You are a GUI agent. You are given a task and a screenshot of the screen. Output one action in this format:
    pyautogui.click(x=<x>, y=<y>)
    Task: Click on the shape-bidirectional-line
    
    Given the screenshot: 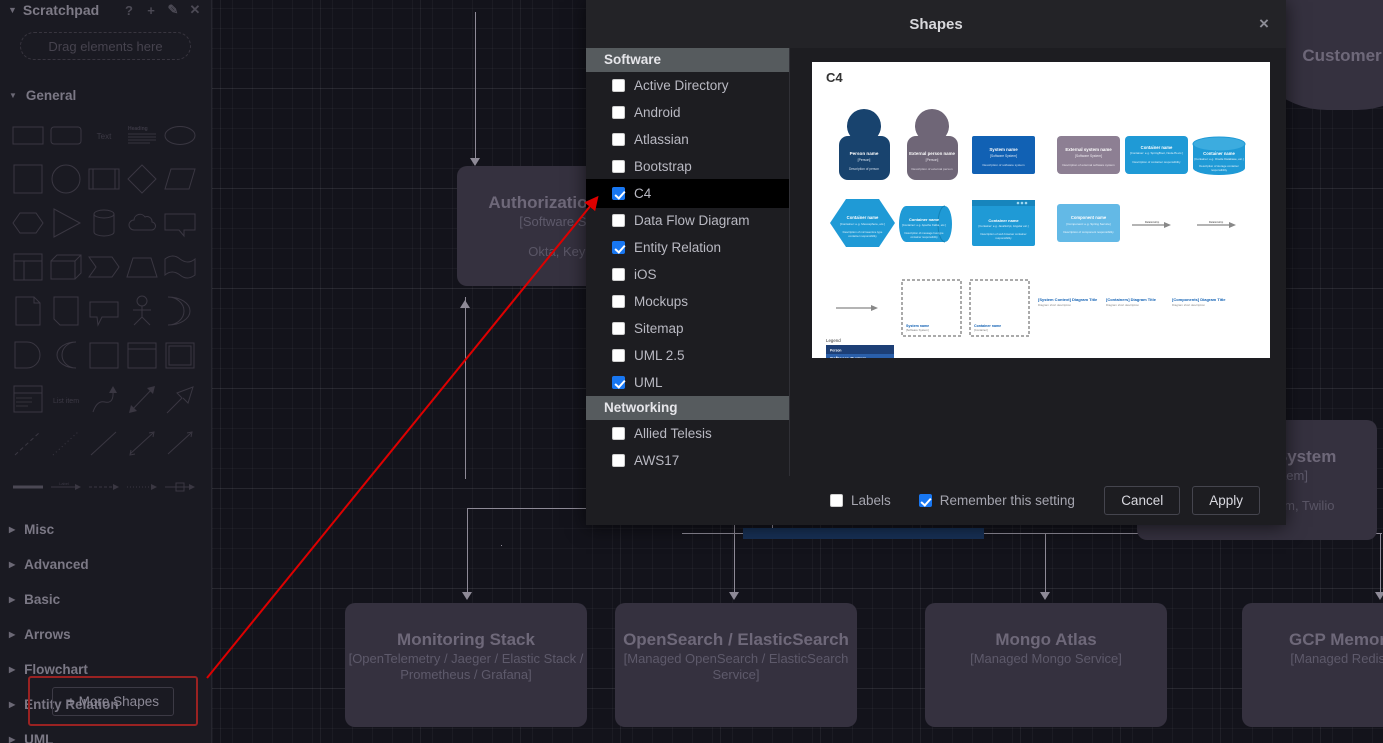 What is the action you would take?
    pyautogui.click(x=142, y=443)
    